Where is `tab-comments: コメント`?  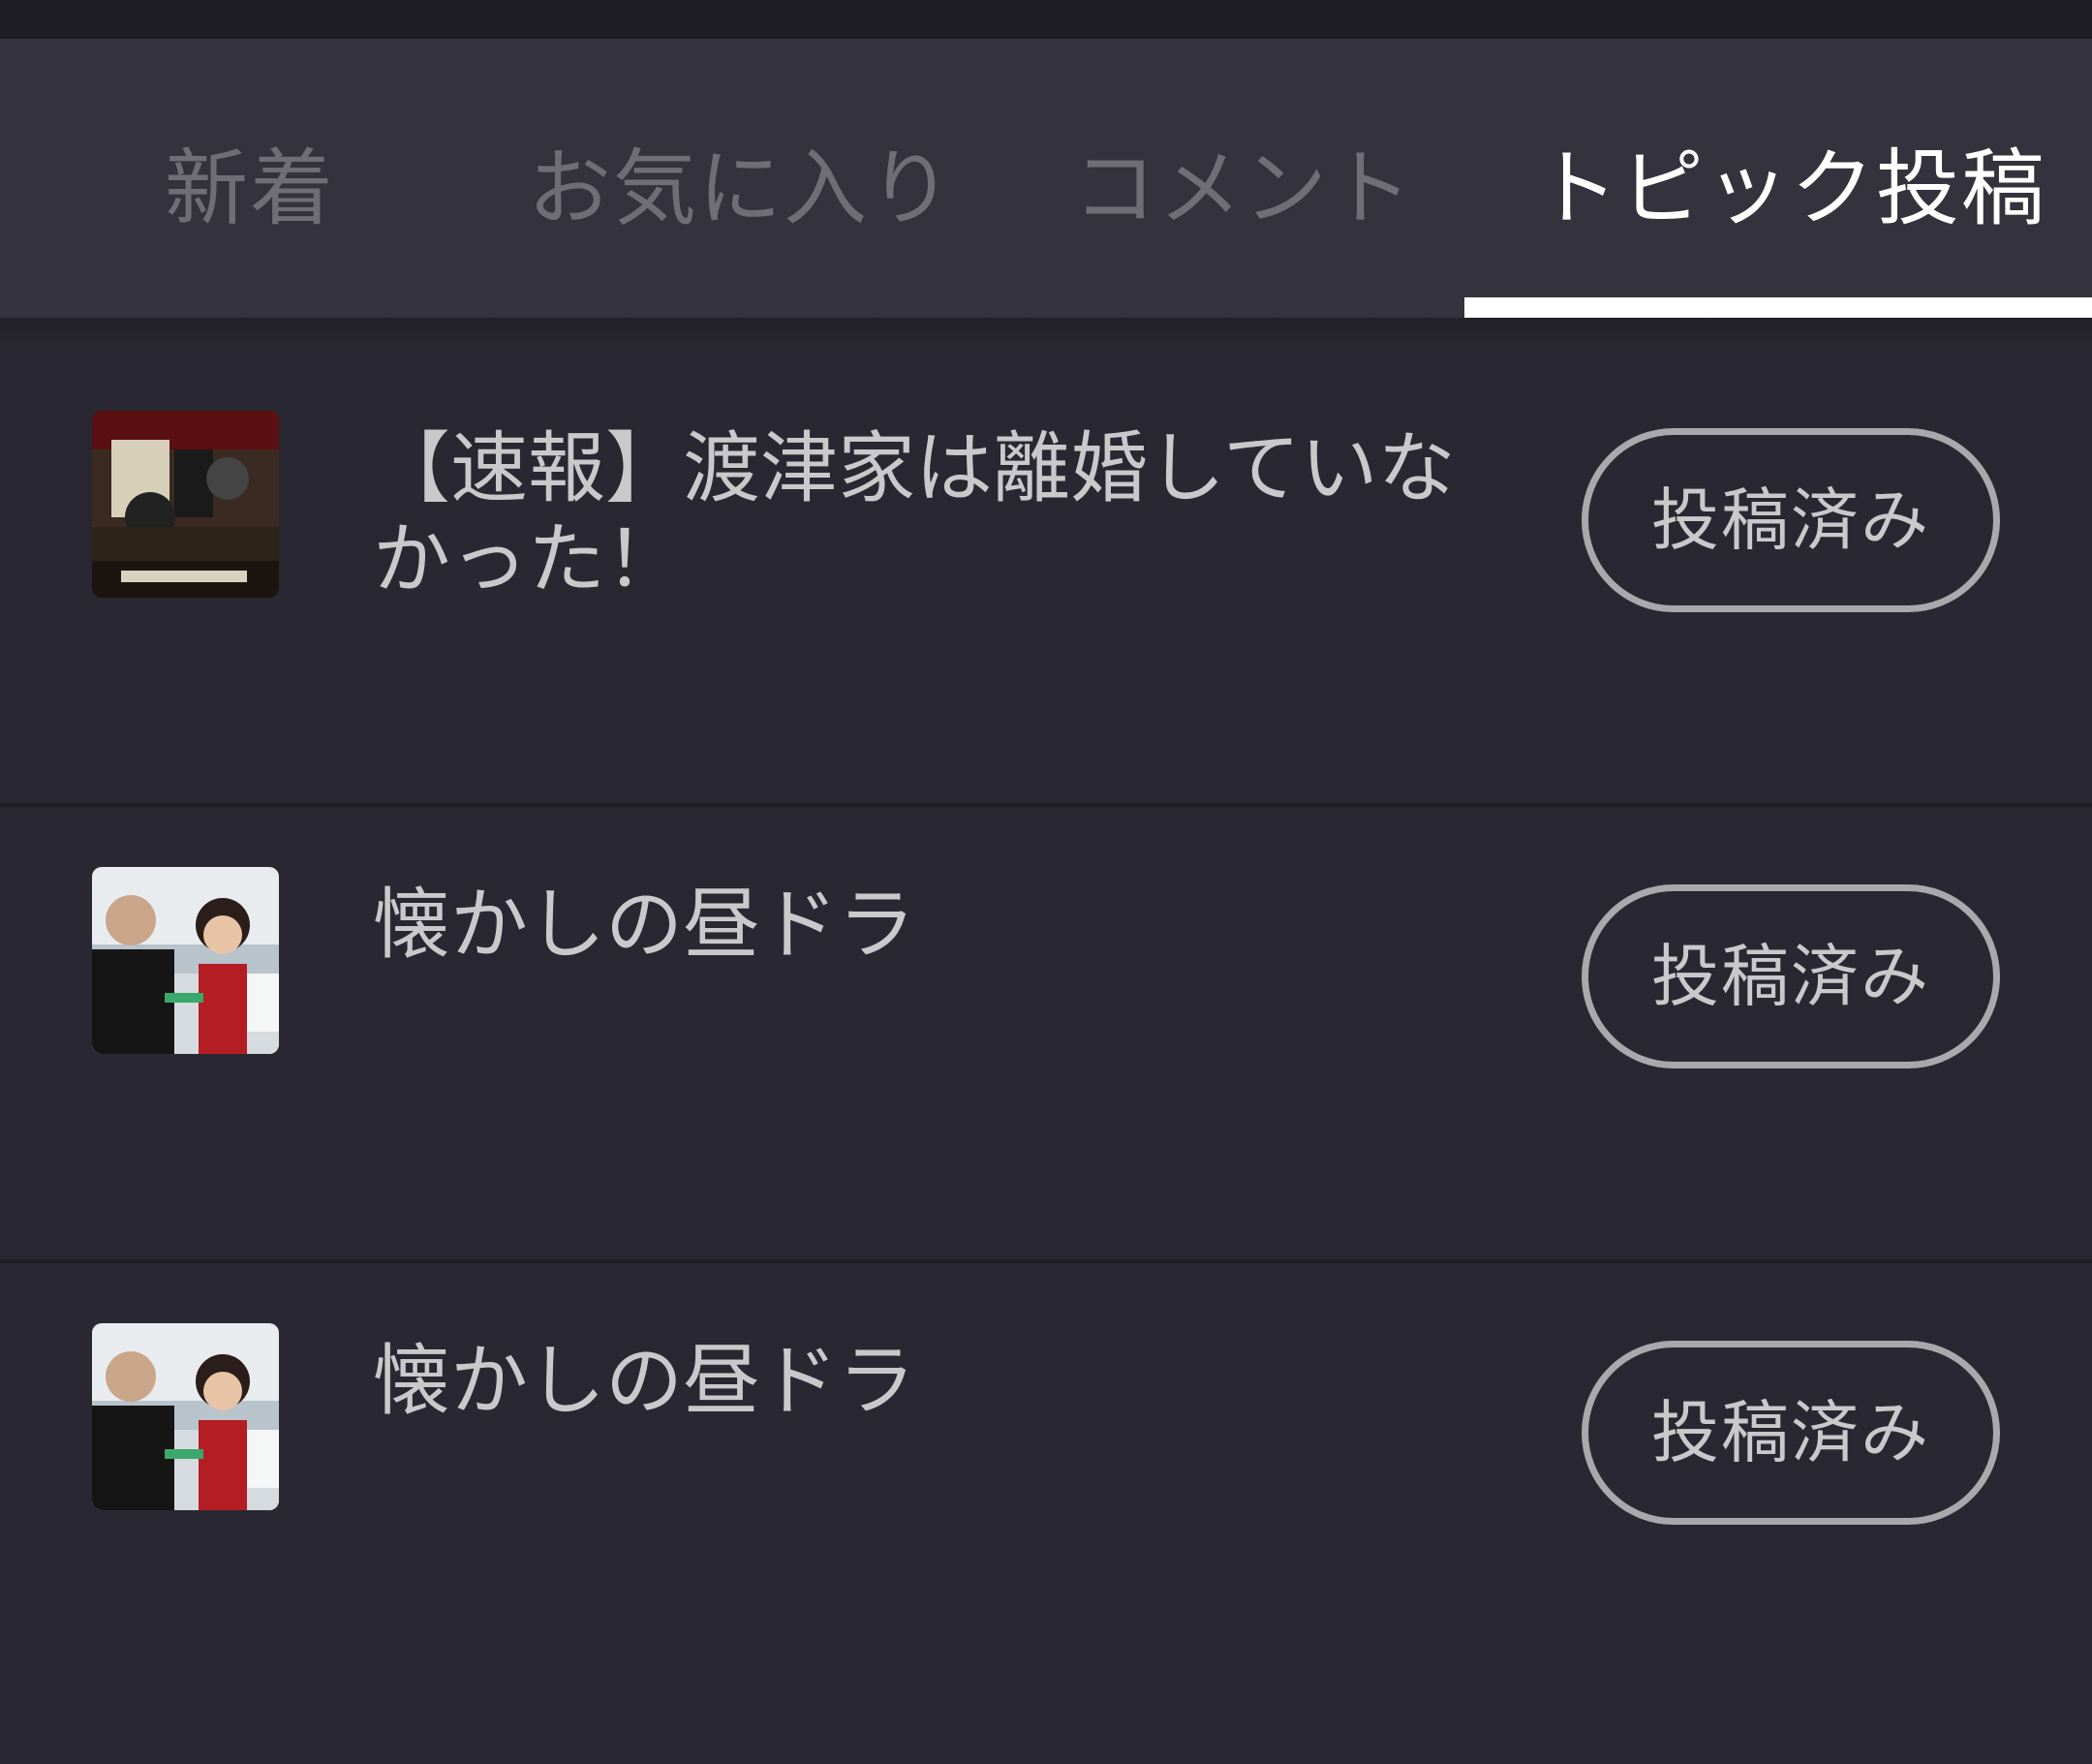 tab-comments: コメント is located at coordinates (1243, 189).